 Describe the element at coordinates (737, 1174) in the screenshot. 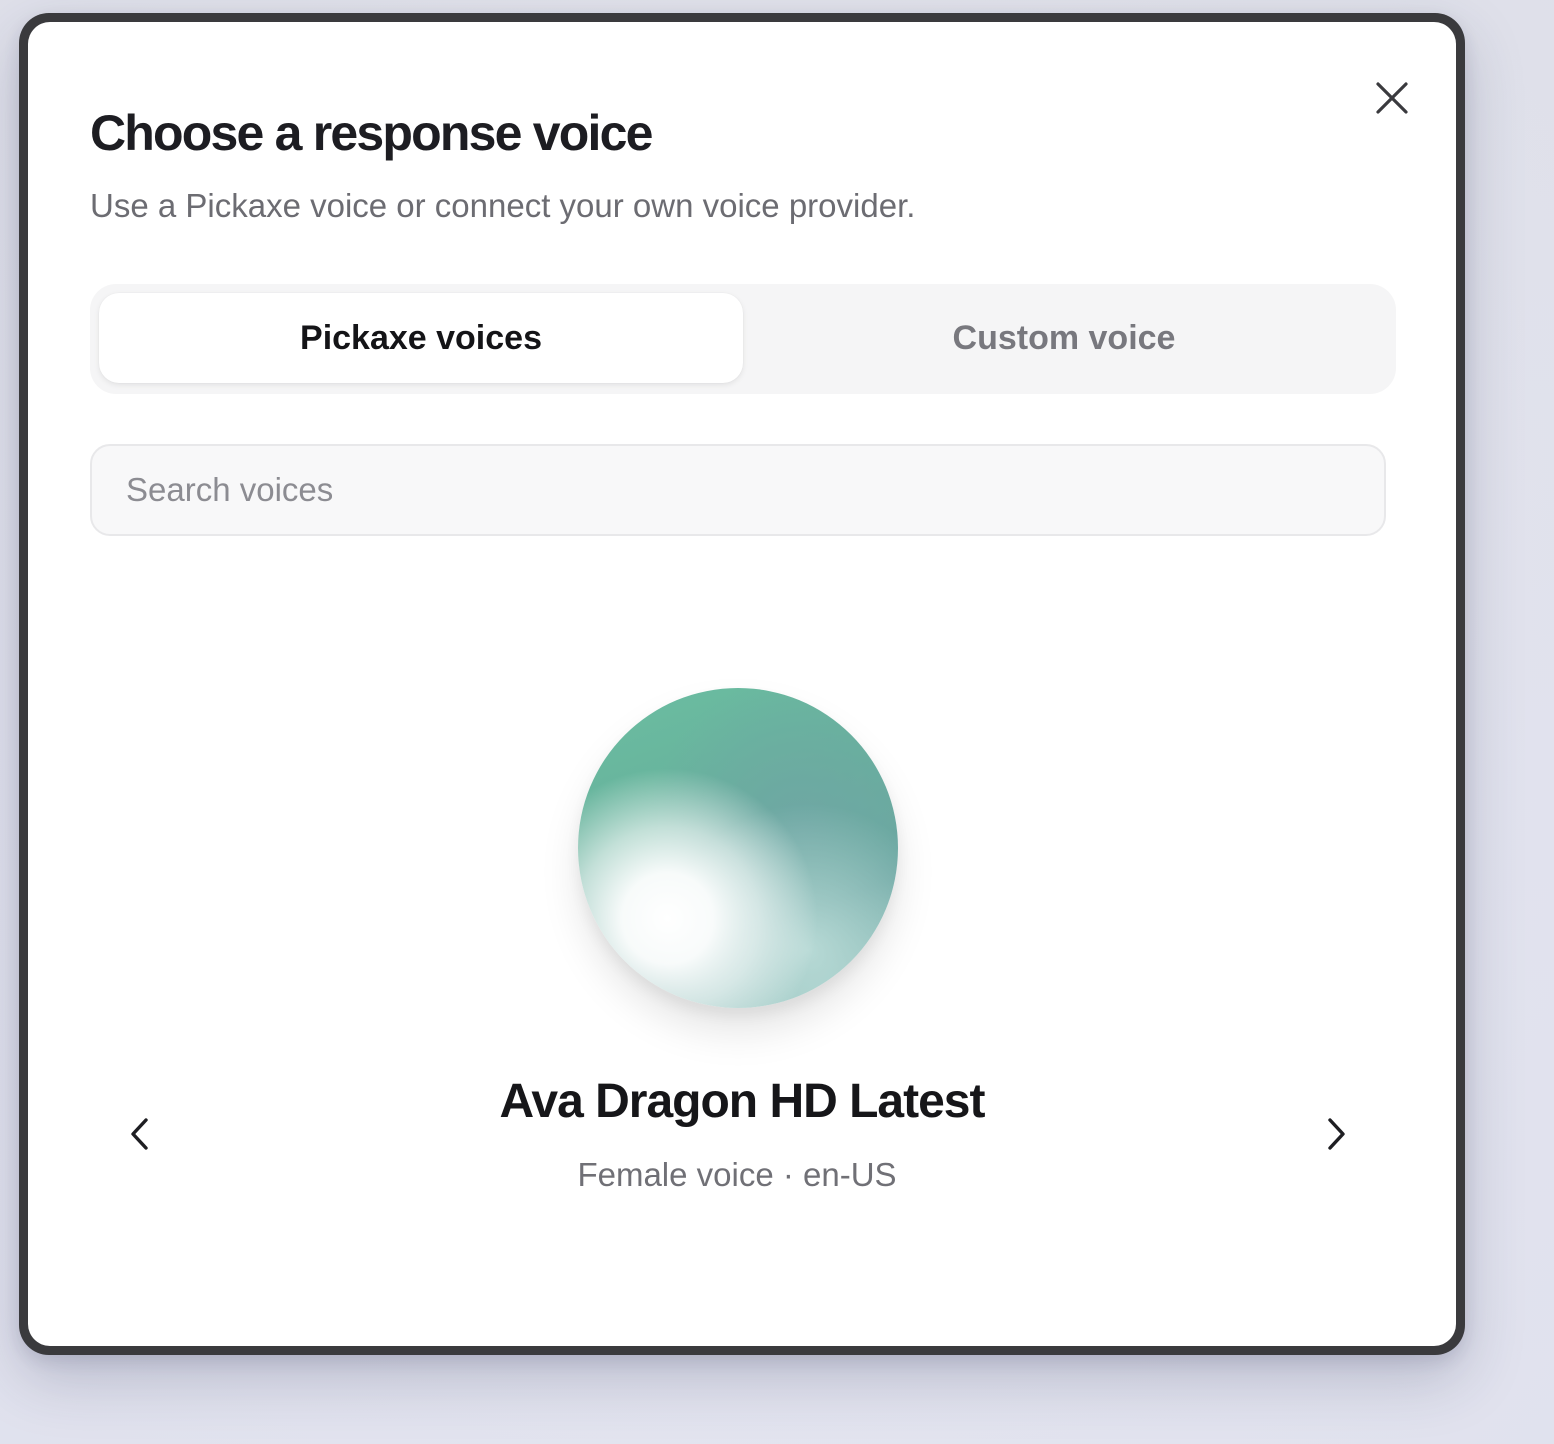

I see `voice-meta: Female voice · en-US` at that location.